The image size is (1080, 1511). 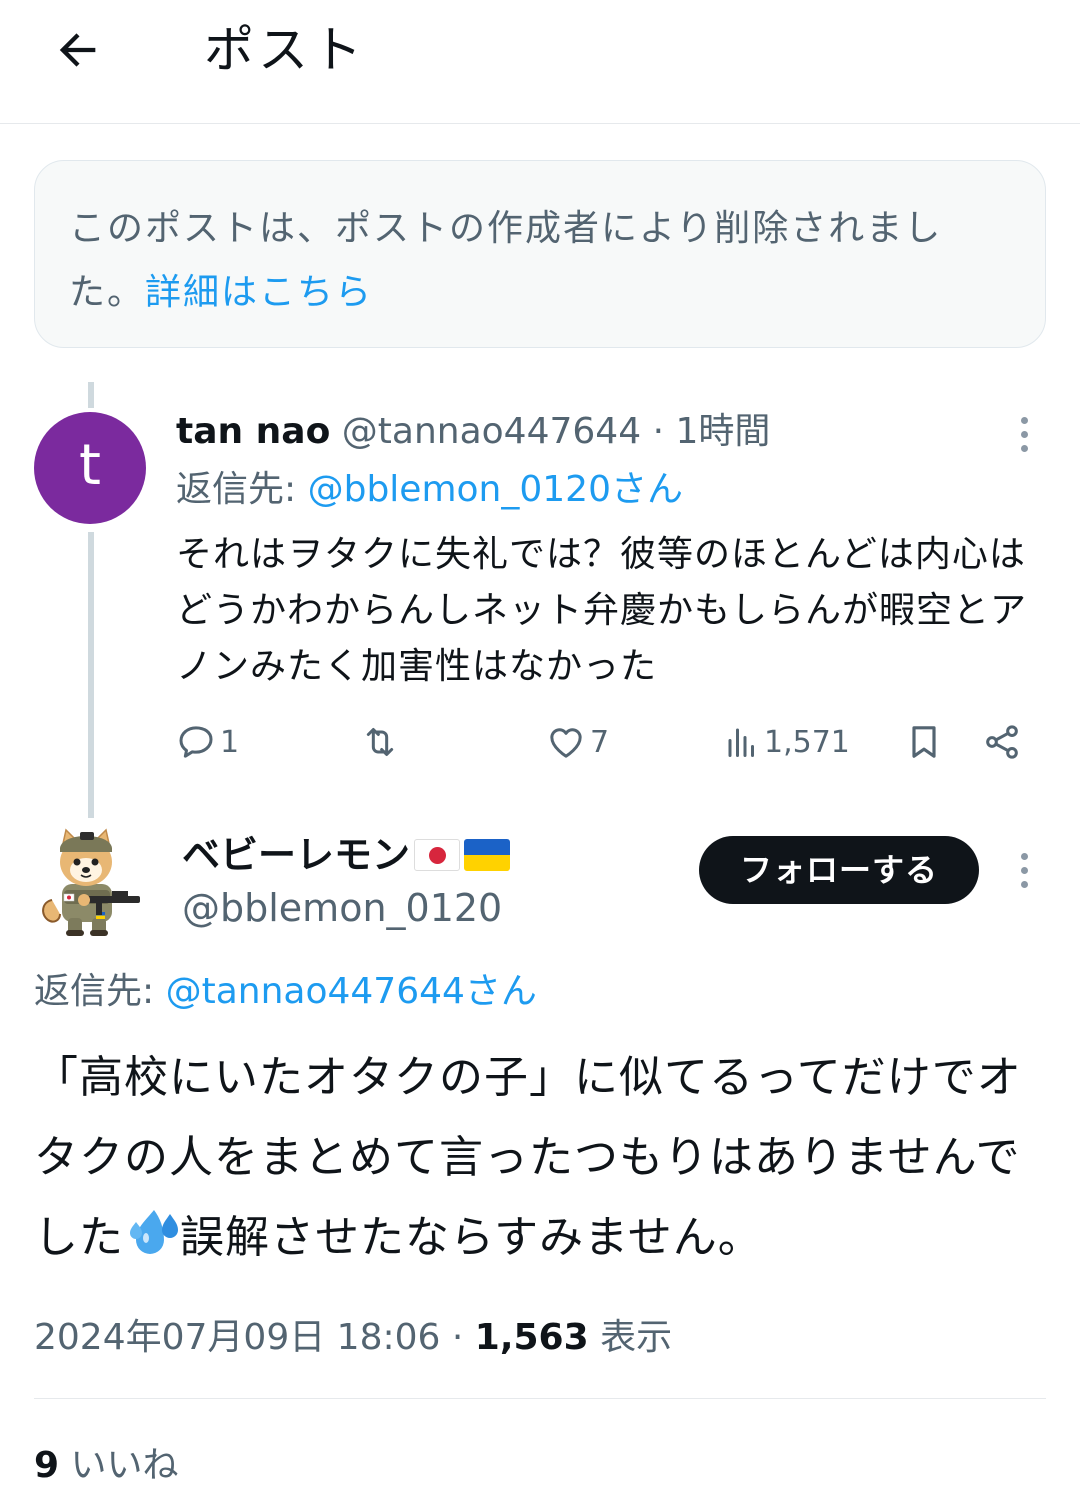 I want to click on main-reply-to-line: 返信先: @tannao447644さん, so click(x=285, y=992).